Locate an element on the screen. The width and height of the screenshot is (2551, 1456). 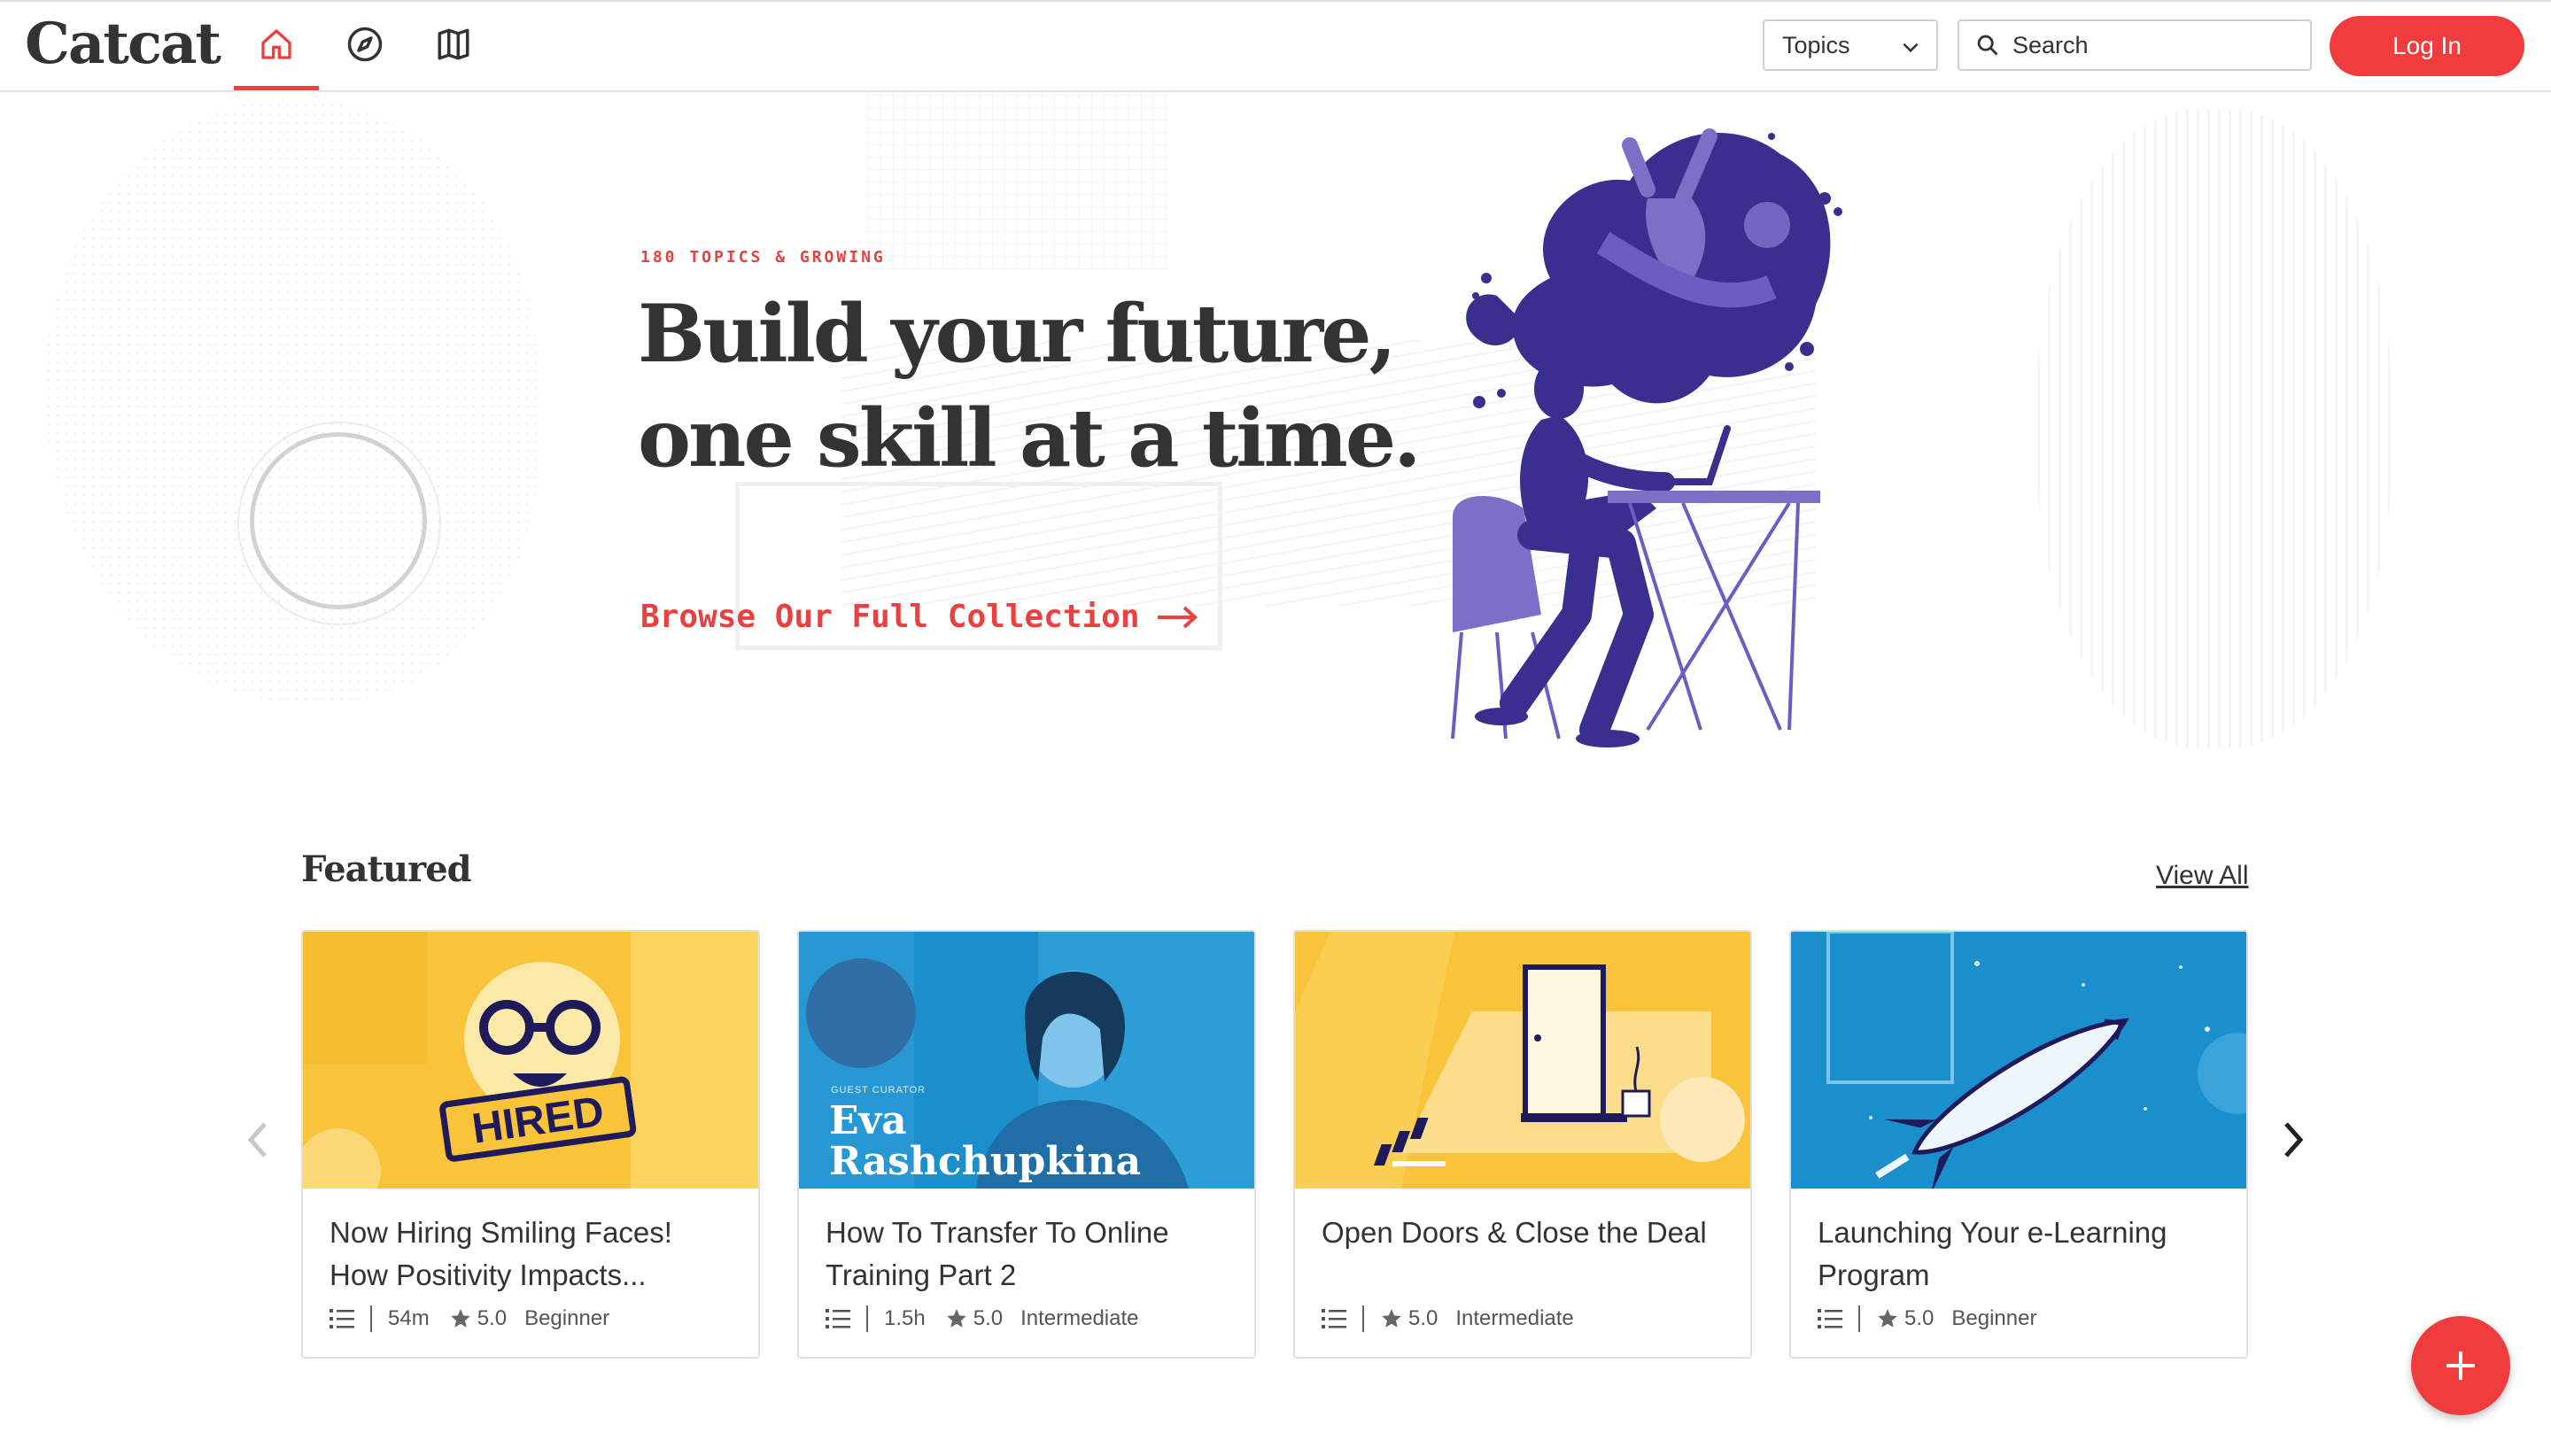
top-border is located at coordinates (1275, 1).